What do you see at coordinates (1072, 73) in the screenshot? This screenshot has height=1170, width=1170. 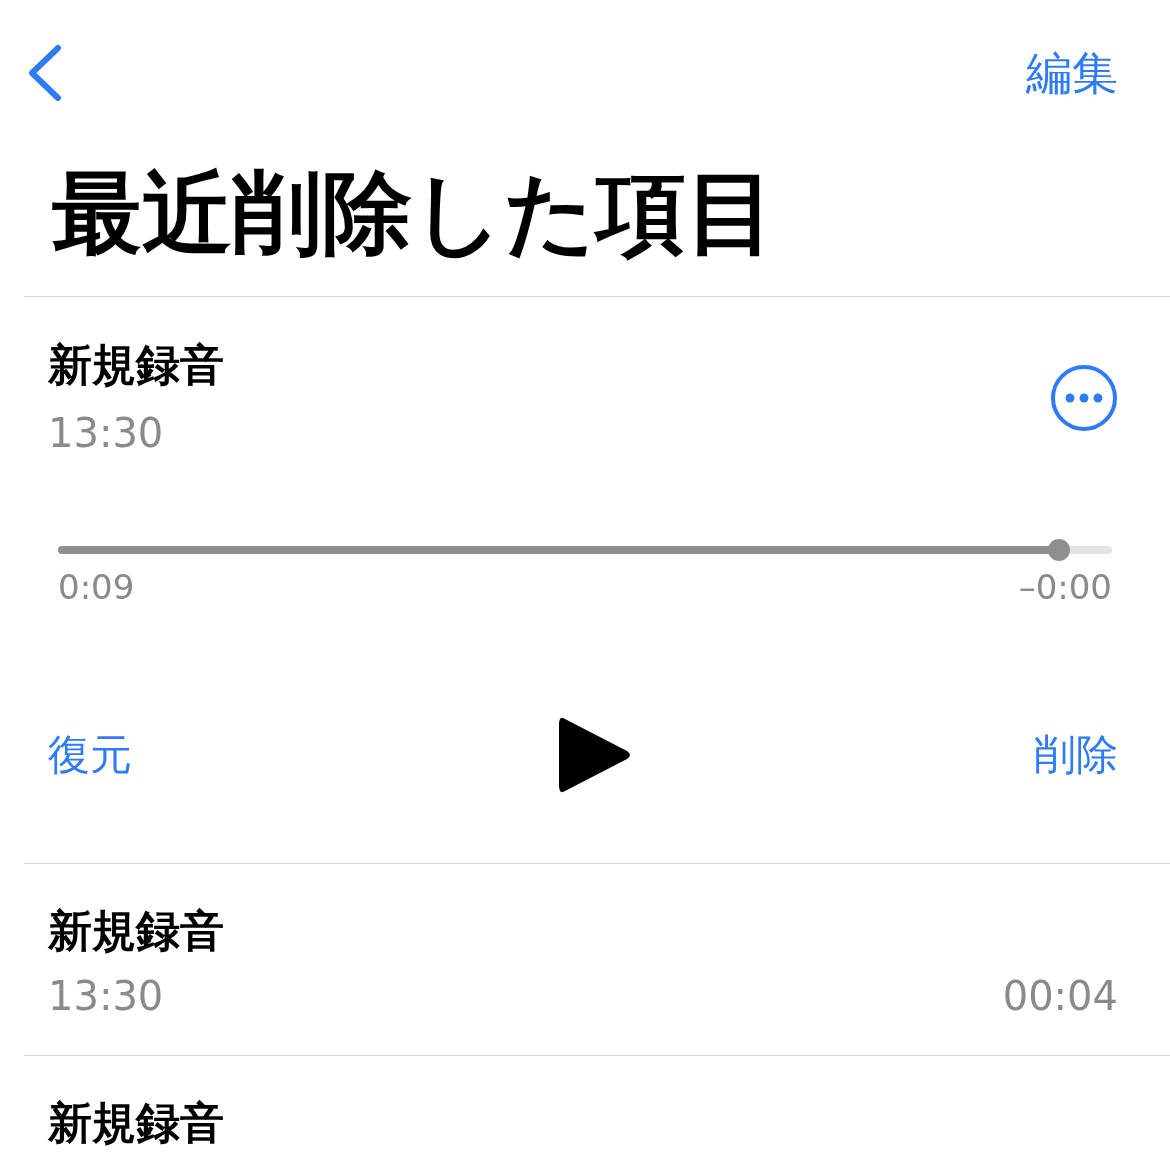 I see `edit-button: 編集` at bounding box center [1072, 73].